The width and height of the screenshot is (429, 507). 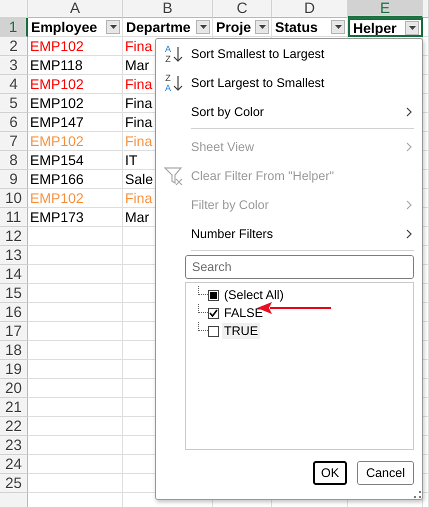 What do you see at coordinates (14, 65) in the screenshot?
I see `row-header: 3` at bounding box center [14, 65].